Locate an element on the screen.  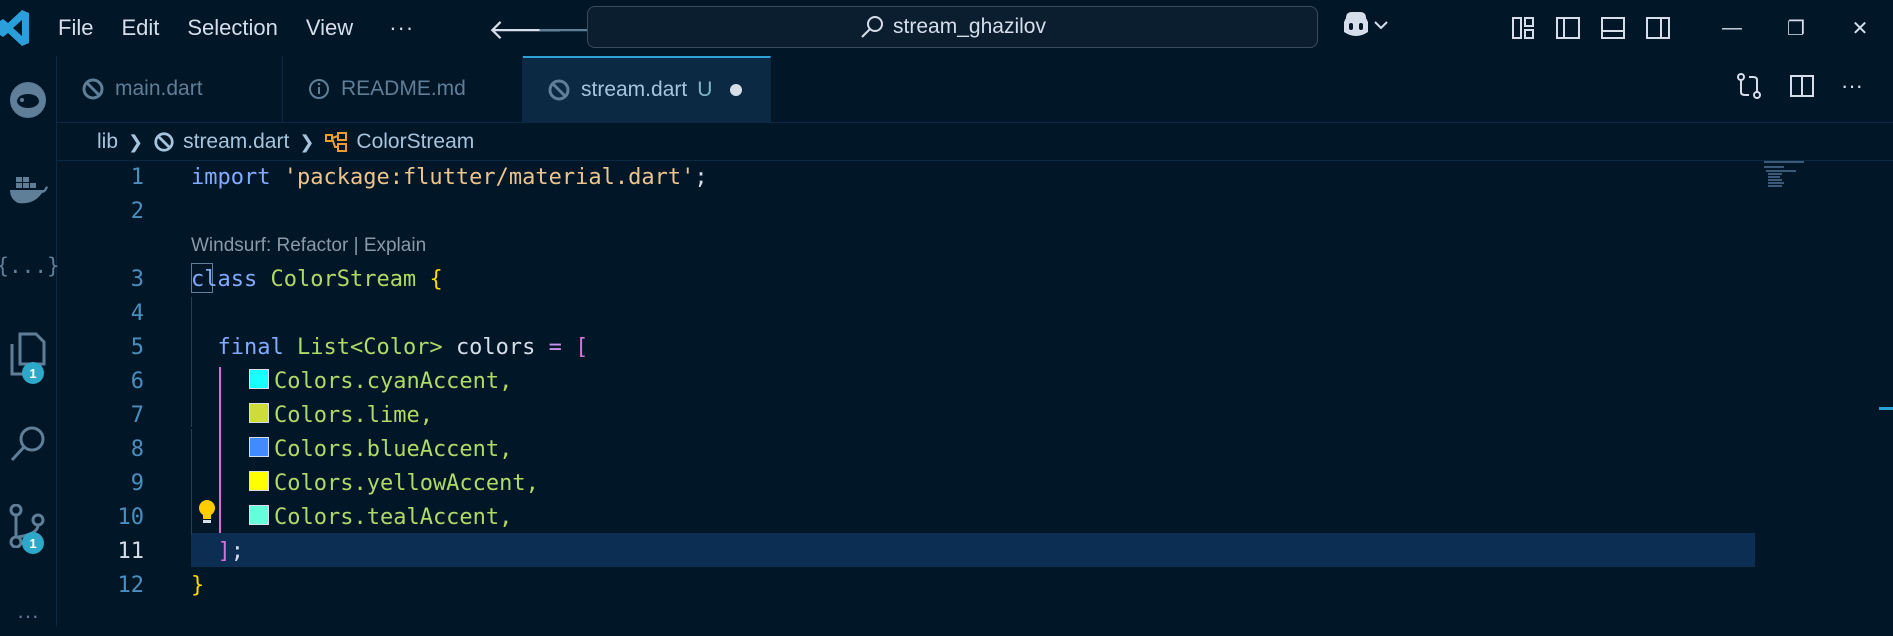
split-editor-icon is located at coordinates (1802, 86).